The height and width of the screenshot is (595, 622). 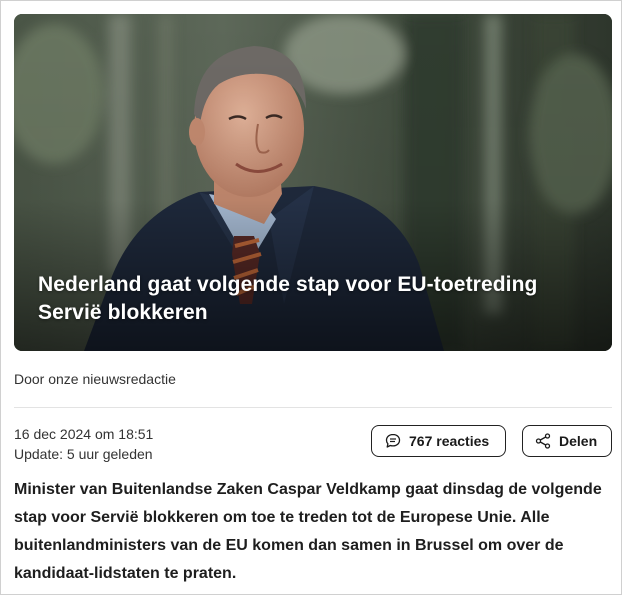 I want to click on update-time: Update: 5 uur geleden, so click(x=83, y=454).